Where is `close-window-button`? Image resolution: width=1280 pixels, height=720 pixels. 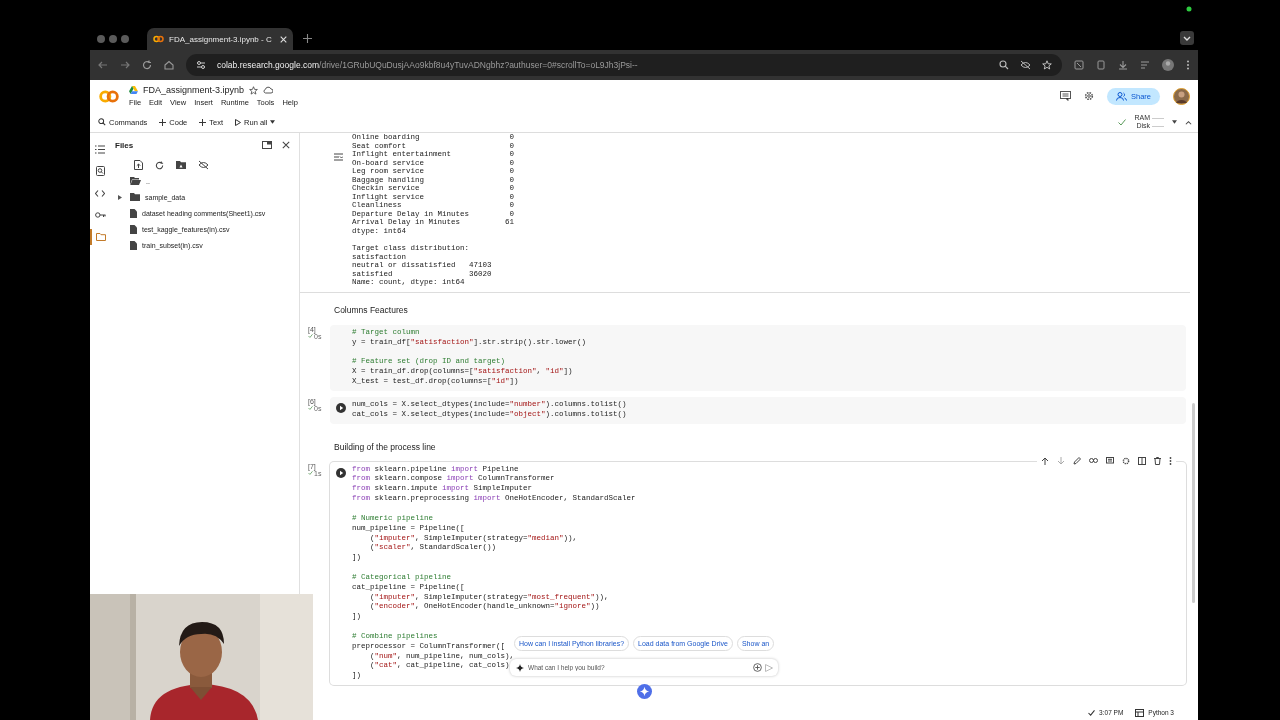 close-window-button is located at coordinates (101, 39).